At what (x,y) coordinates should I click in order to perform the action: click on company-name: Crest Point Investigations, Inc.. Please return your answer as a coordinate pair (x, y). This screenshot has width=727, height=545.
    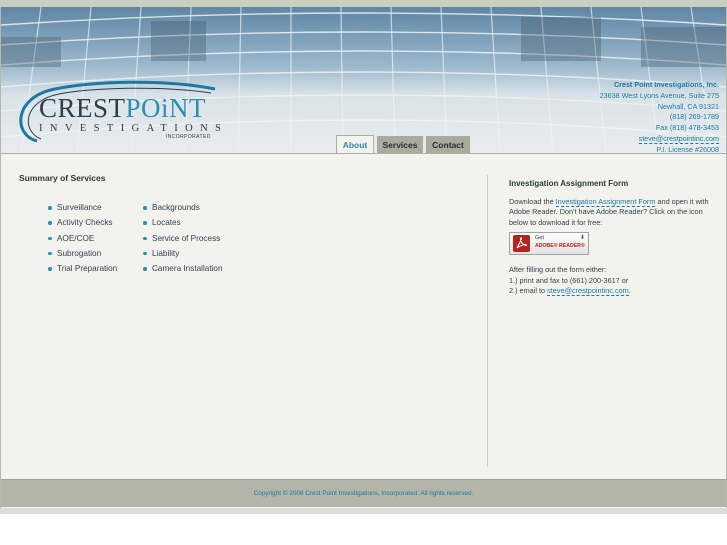
    Looking at the image, I should click on (666, 84).